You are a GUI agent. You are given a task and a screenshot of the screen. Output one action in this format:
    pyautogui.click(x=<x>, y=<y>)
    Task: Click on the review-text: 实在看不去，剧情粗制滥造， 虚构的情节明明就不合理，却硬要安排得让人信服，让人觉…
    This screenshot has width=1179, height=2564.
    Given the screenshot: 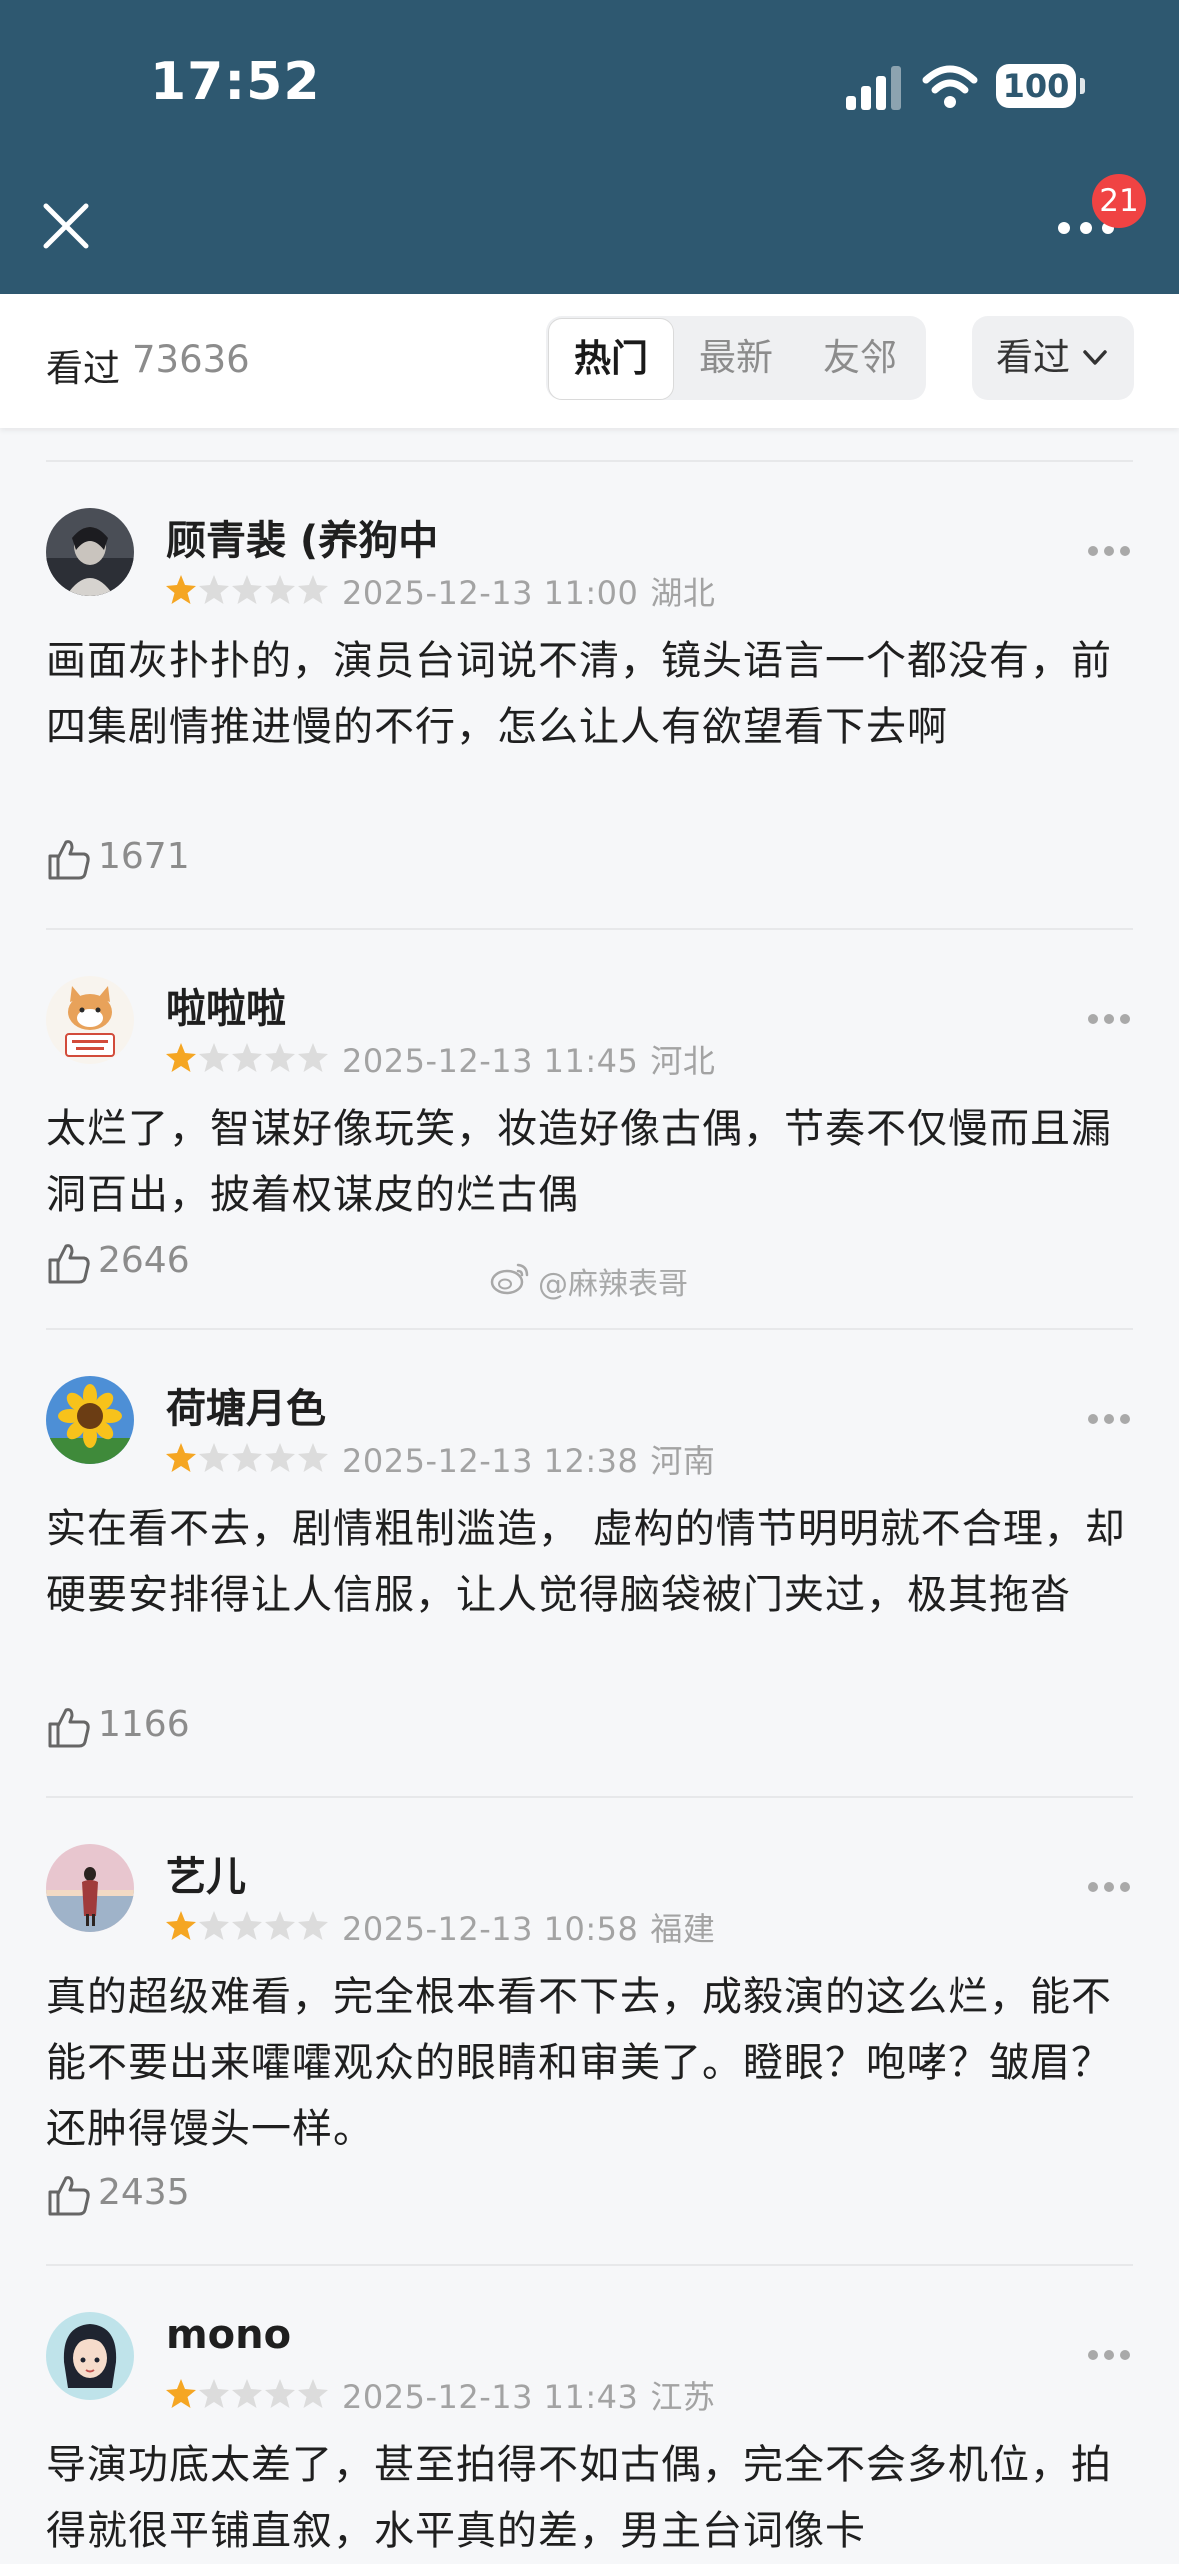 What is the action you would take?
    pyautogui.click(x=586, y=1562)
    